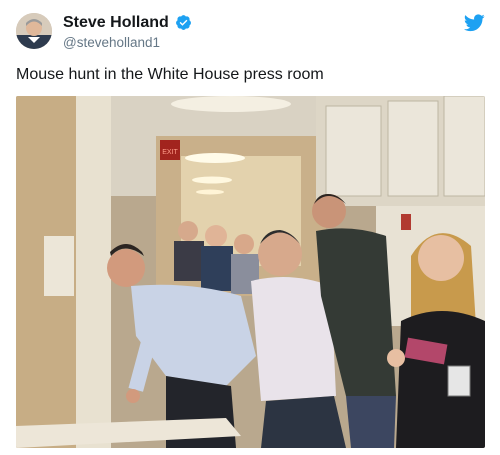 This screenshot has height=455, width=500. What do you see at coordinates (474, 23) in the screenshot?
I see `twitter-bird-icon` at bounding box center [474, 23].